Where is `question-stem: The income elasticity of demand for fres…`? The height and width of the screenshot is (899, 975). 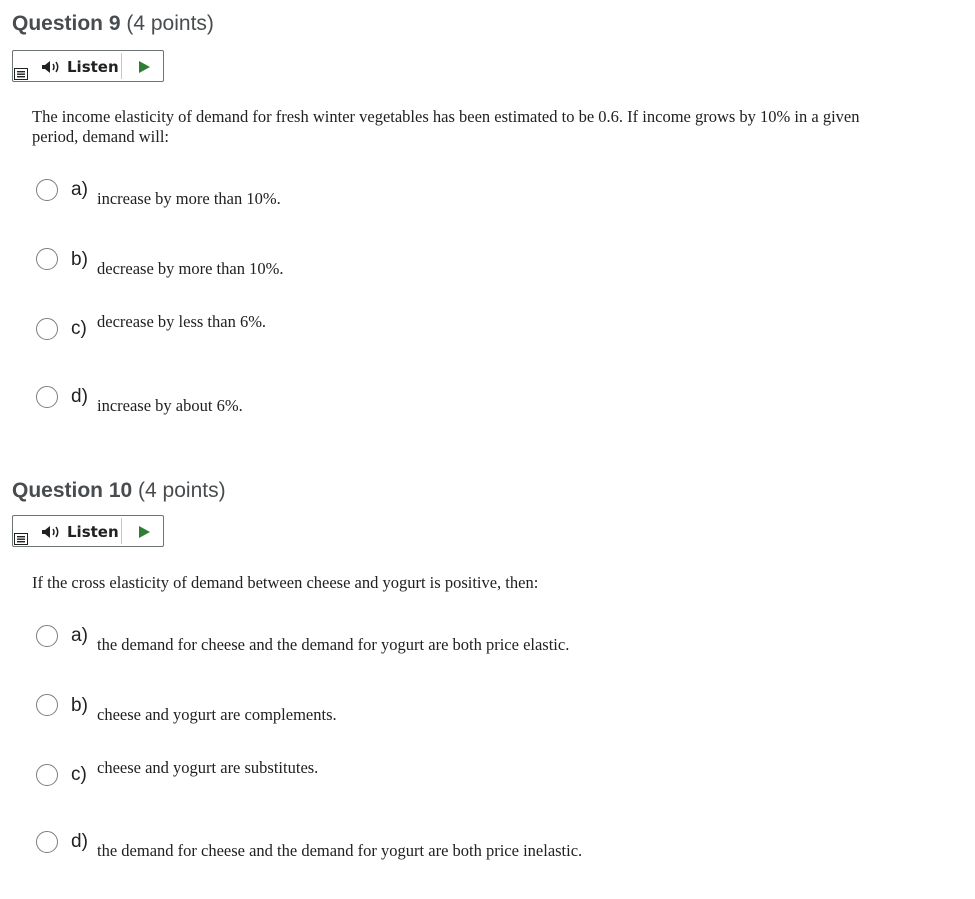
question-stem: The income elasticity of demand for fres… is located at coordinates (446, 126).